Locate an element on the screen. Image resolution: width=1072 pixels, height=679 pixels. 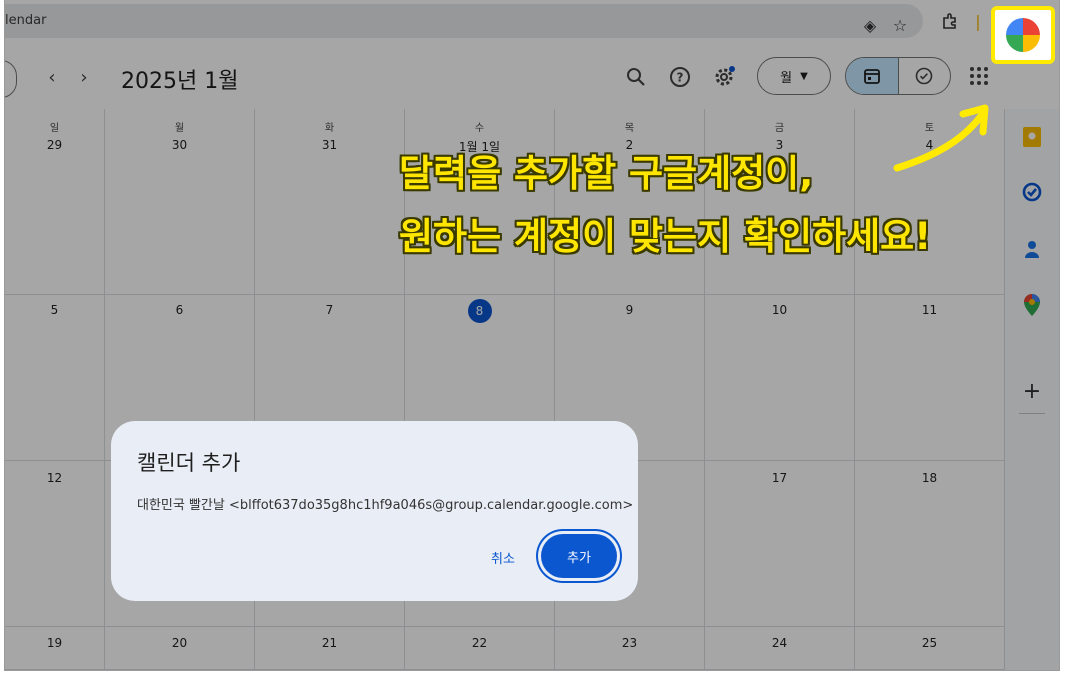
dialog-title: 캘린더 추가 is located at coordinates (189, 463).